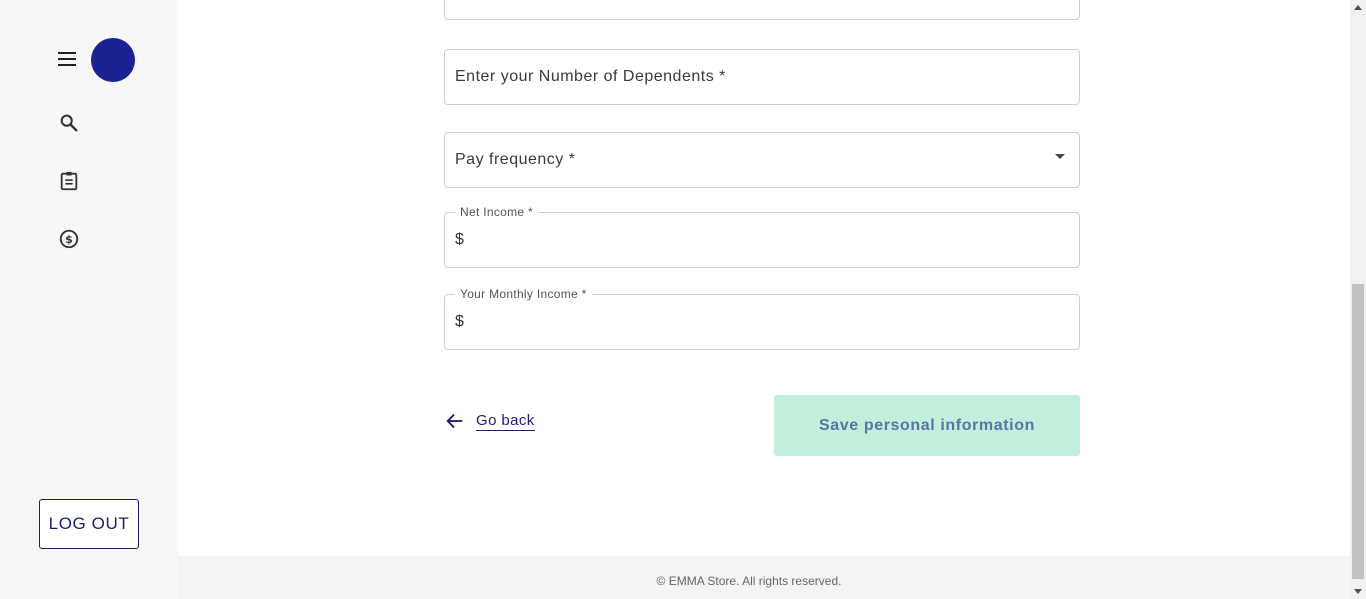  I want to click on dollar-circle-icon: $, so click(69, 239).